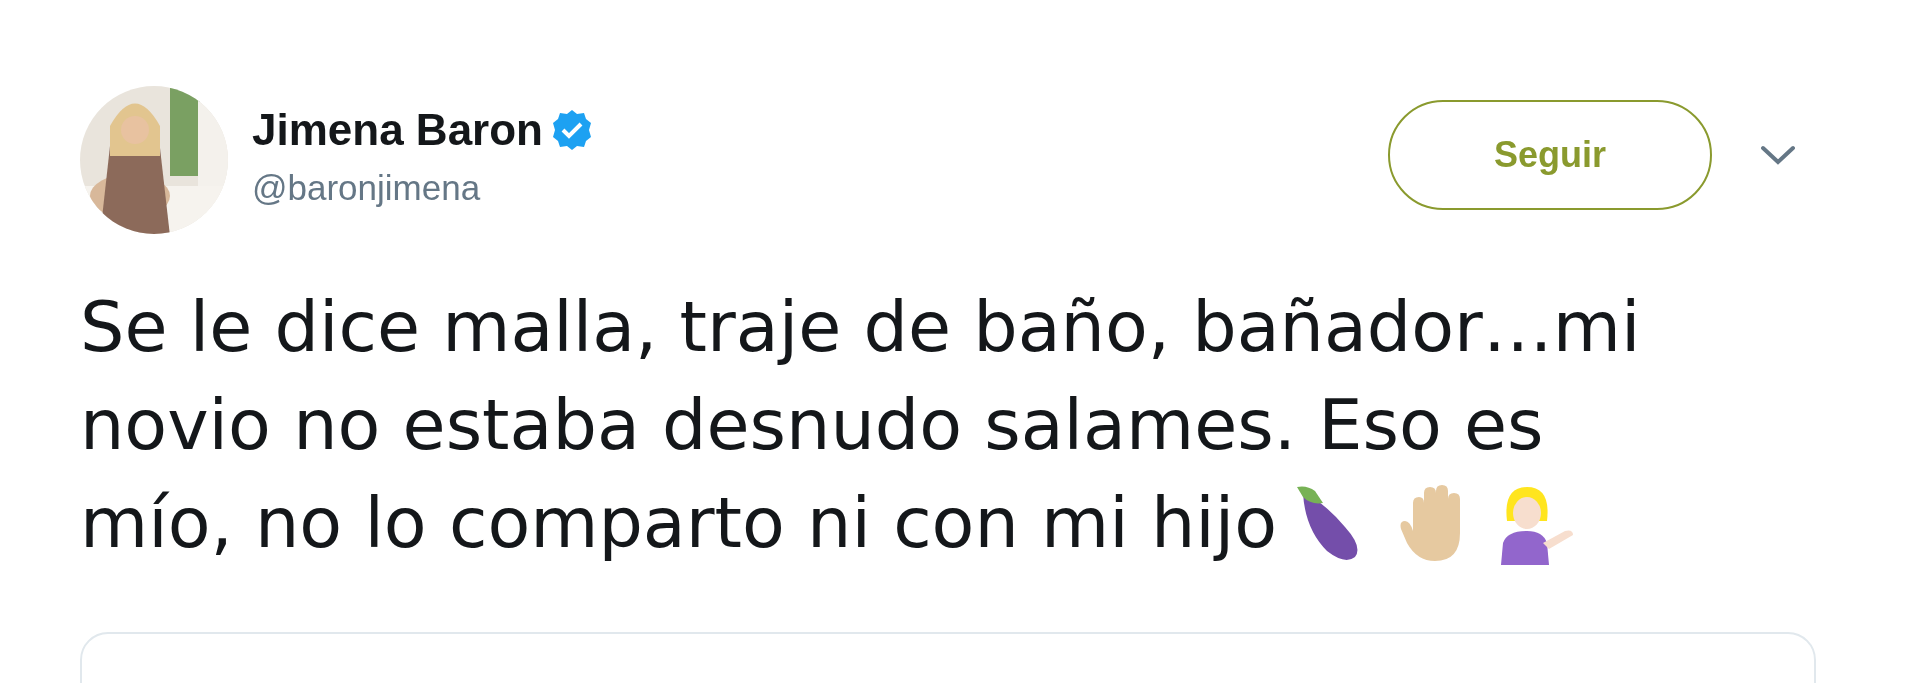  I want to click on tweet-text-line: mío, no lo comparto ni con mi hijo, so click(679, 523).